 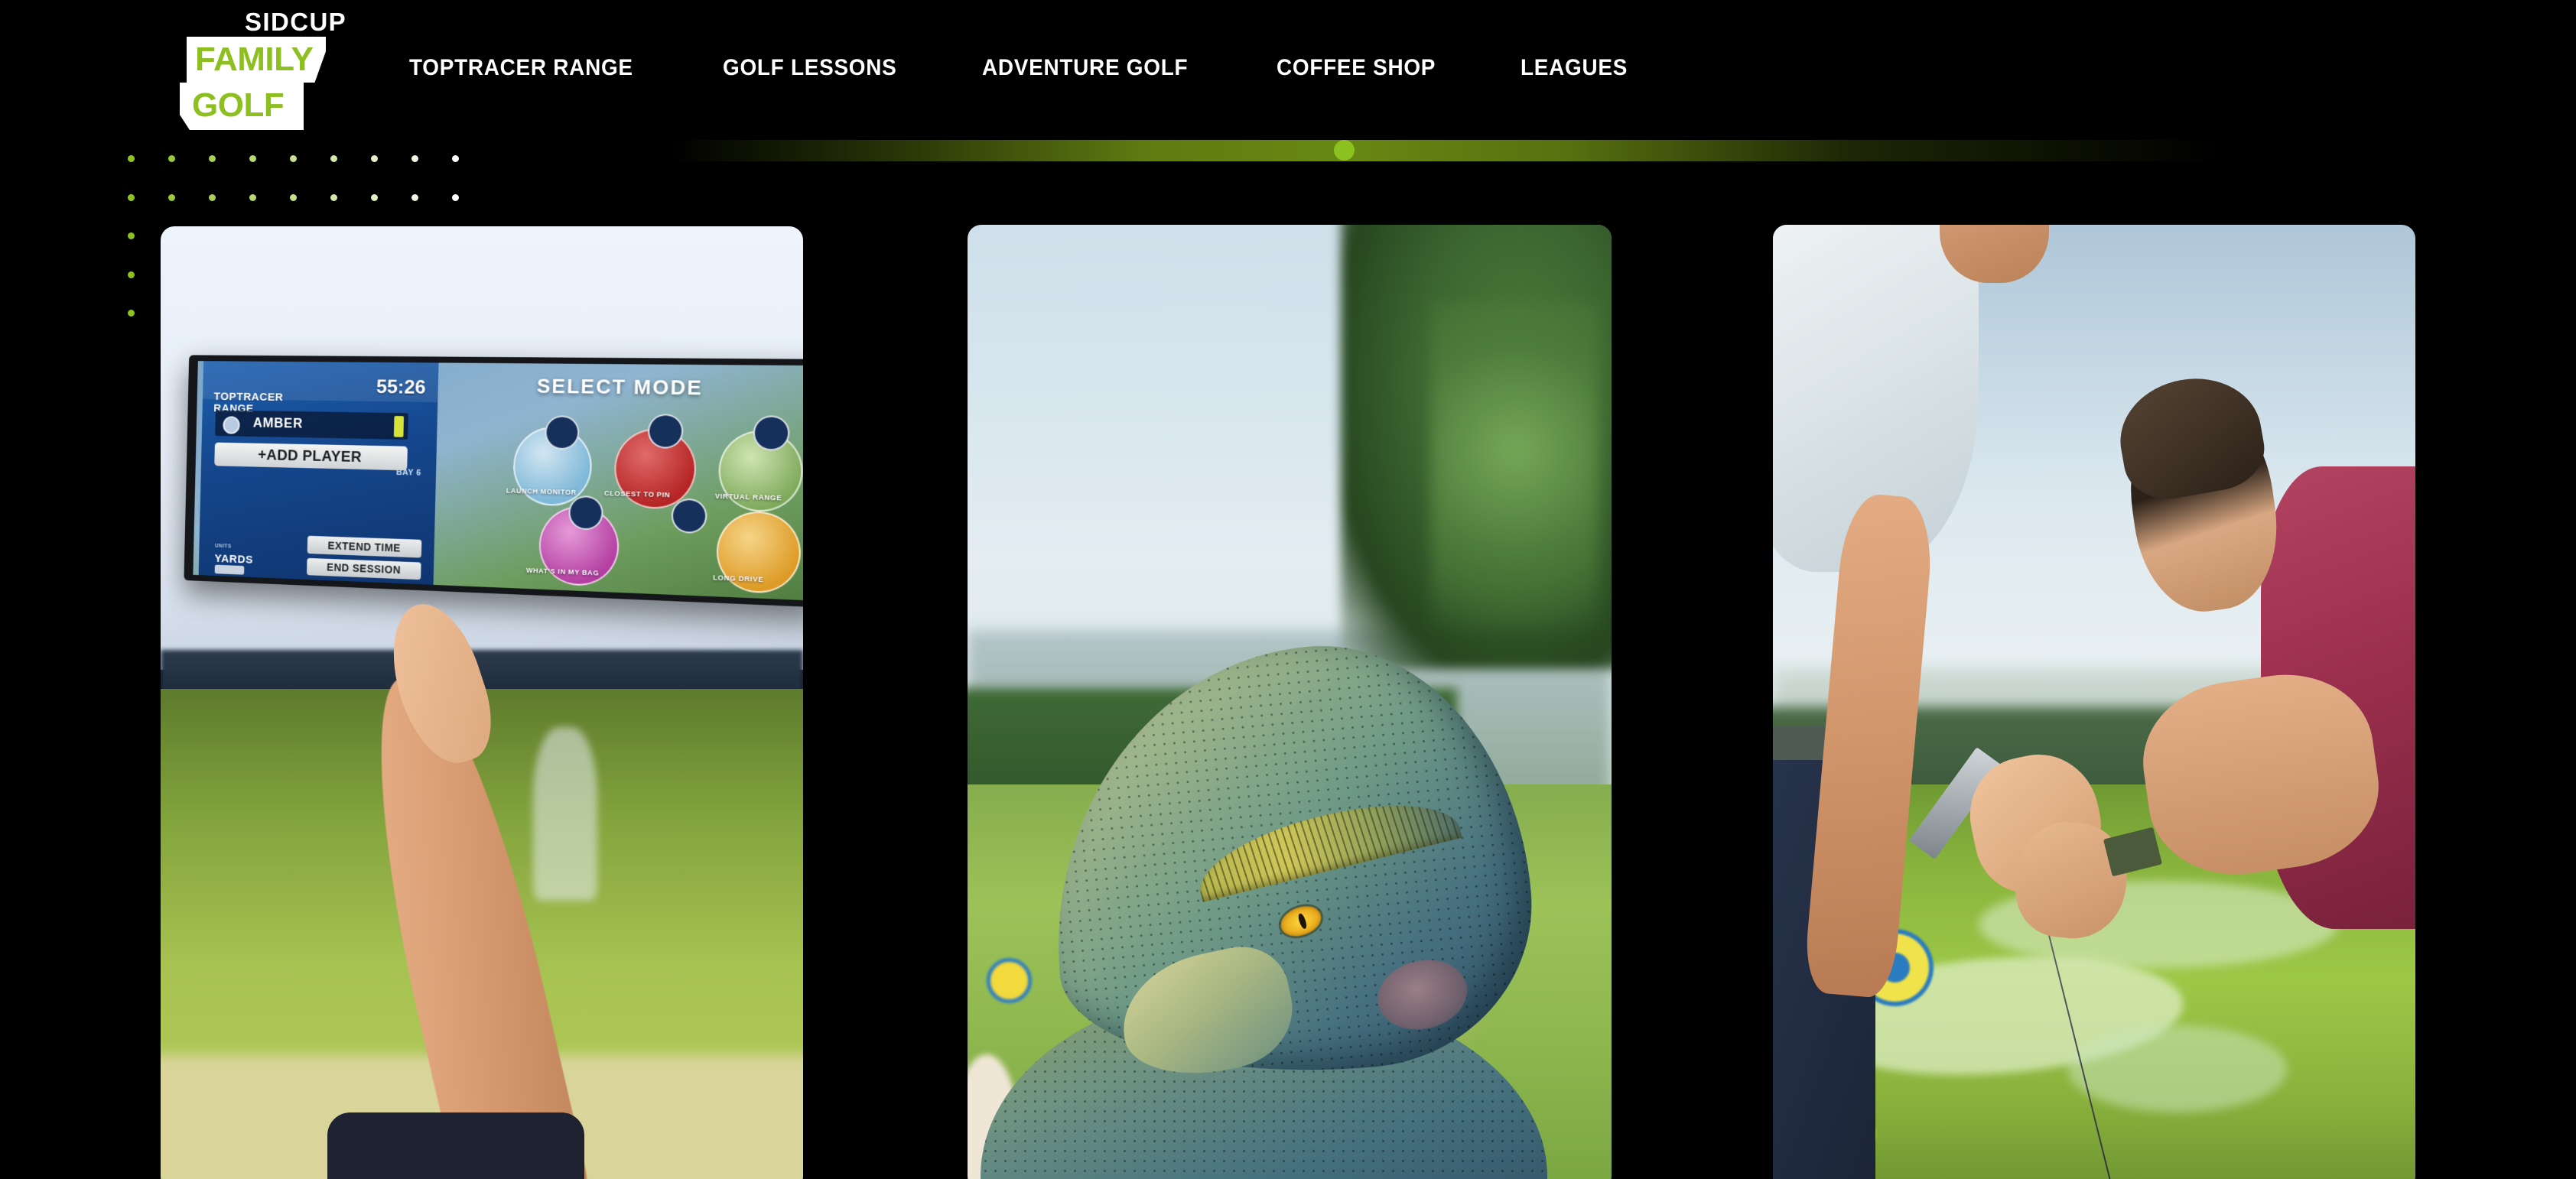 What do you see at coordinates (1356, 68) in the screenshot?
I see `nav-item-coffee-shop: COFFEE SHOP` at bounding box center [1356, 68].